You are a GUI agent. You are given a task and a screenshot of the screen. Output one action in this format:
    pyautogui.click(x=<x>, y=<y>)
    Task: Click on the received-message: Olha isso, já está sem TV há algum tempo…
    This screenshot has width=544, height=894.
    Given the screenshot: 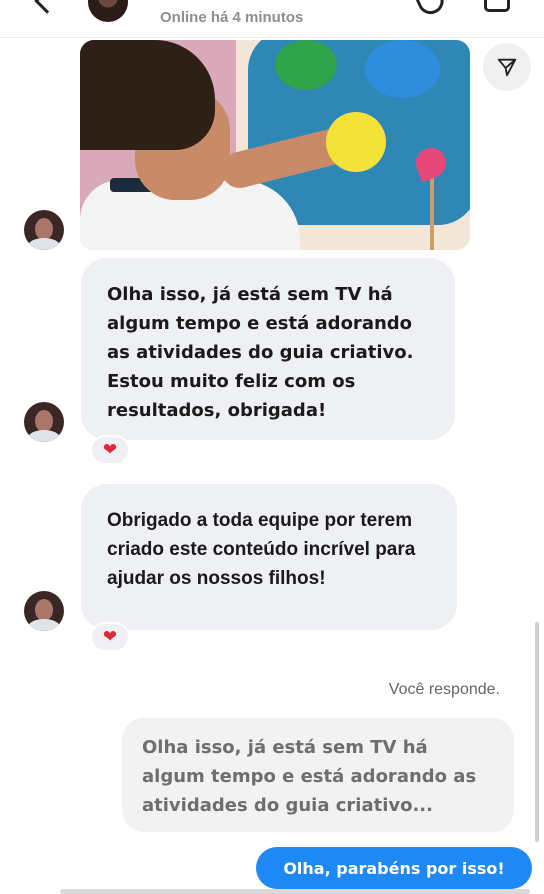 What is the action you would take?
    pyautogui.click(x=268, y=349)
    